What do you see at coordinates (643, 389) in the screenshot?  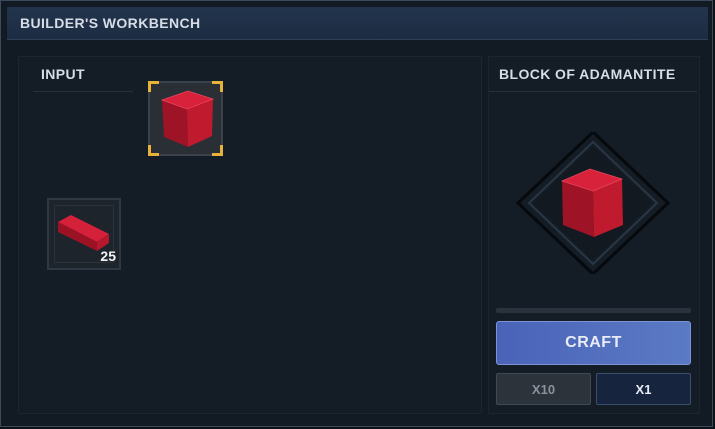 I see `quantity-x1-button: X1` at bounding box center [643, 389].